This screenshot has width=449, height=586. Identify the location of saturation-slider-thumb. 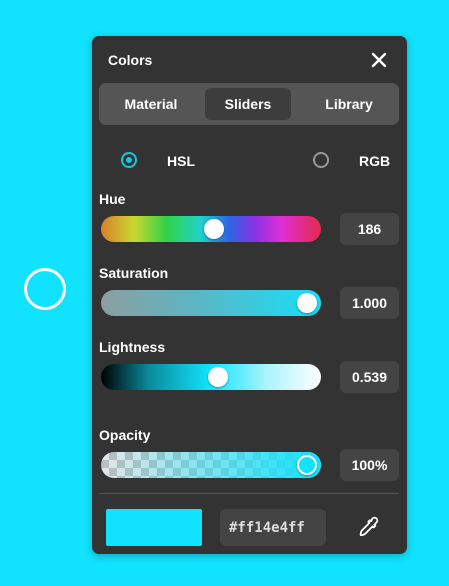
(307, 303).